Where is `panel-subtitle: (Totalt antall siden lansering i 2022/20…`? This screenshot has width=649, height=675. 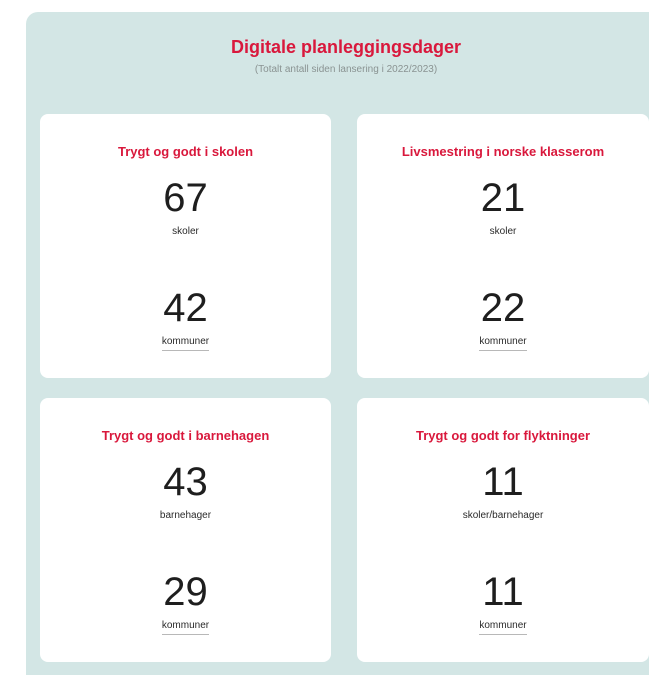 panel-subtitle: (Totalt antall siden lansering i 2022/20… is located at coordinates (346, 69).